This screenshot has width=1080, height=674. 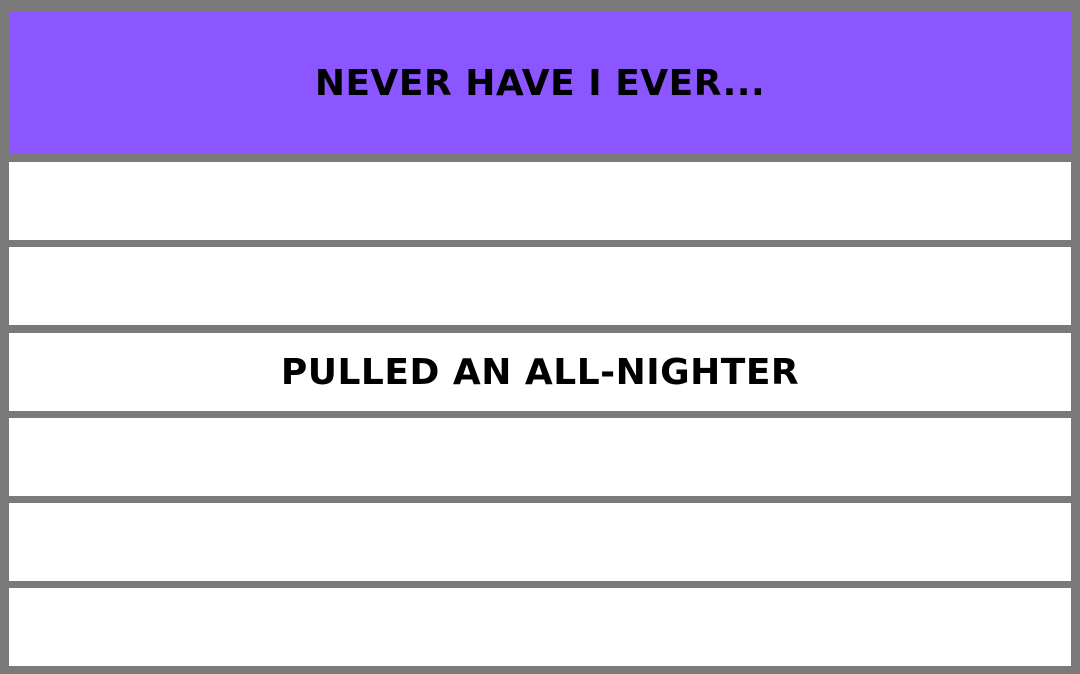 I want to click on answer-row-3: PULLED AN ALL-NIGHTER, so click(x=540, y=372).